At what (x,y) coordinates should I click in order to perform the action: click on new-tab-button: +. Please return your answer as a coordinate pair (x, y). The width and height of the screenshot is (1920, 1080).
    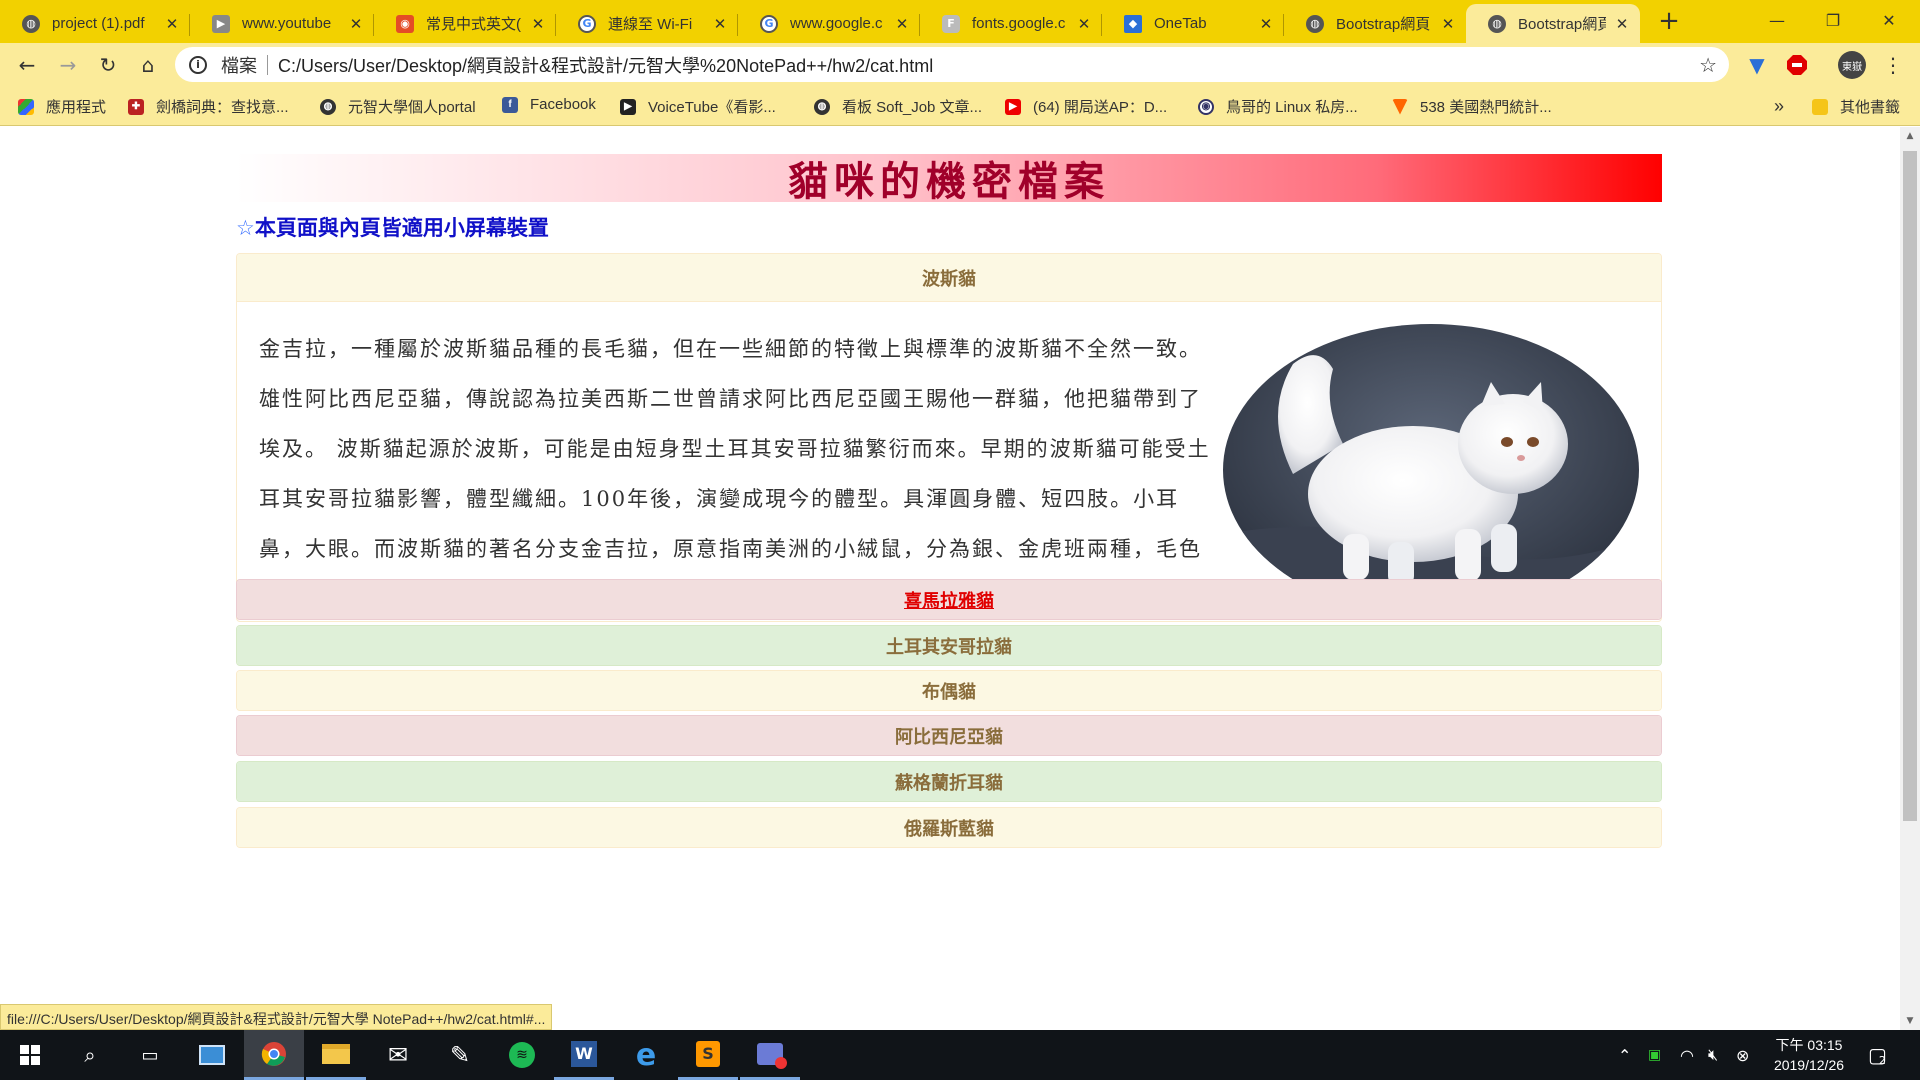
    Looking at the image, I should click on (1669, 21).